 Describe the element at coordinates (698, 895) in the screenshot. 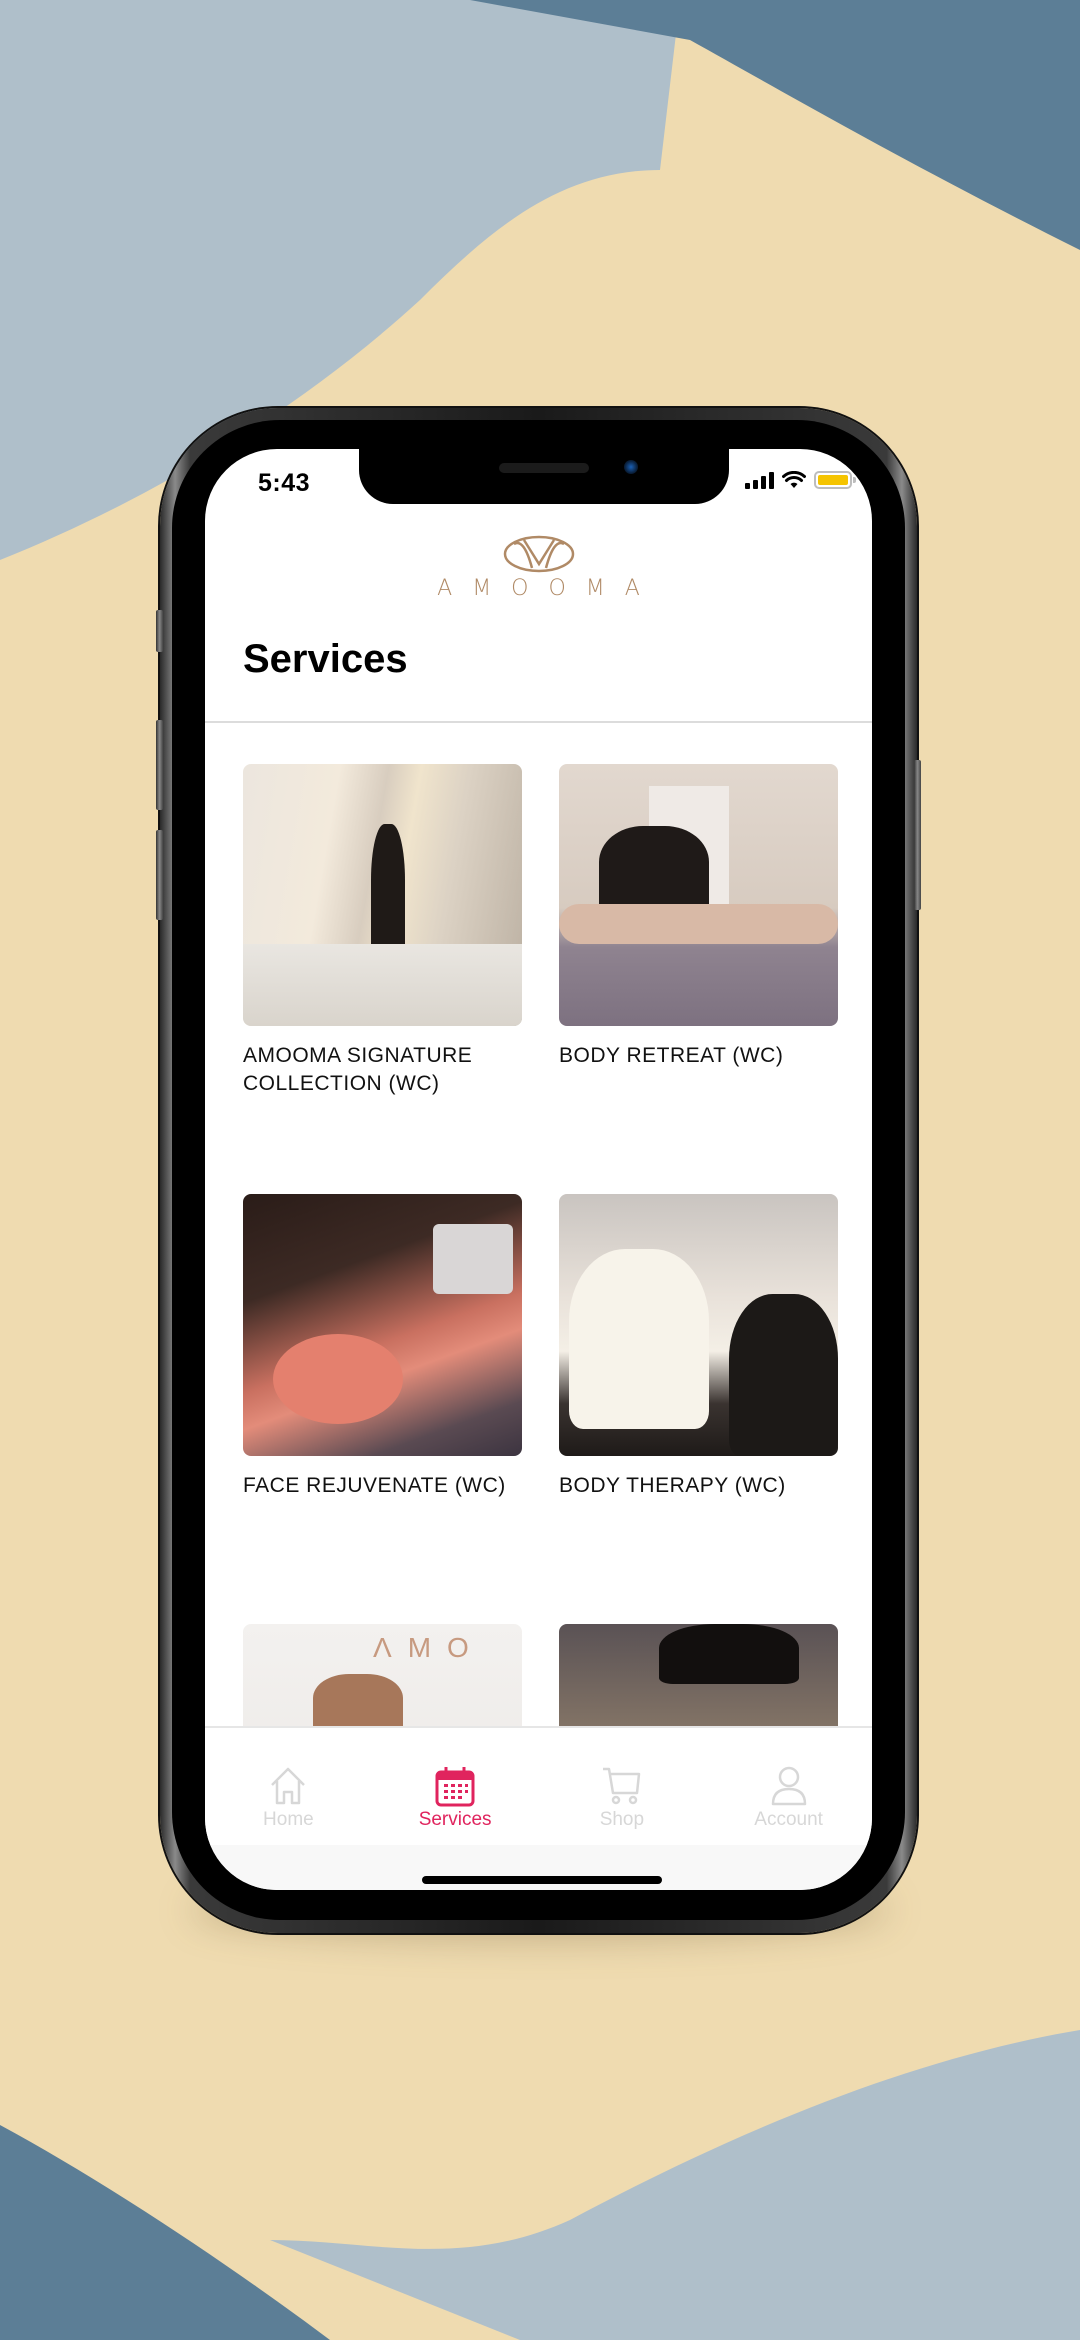

I see `service-image-back-massage` at that location.